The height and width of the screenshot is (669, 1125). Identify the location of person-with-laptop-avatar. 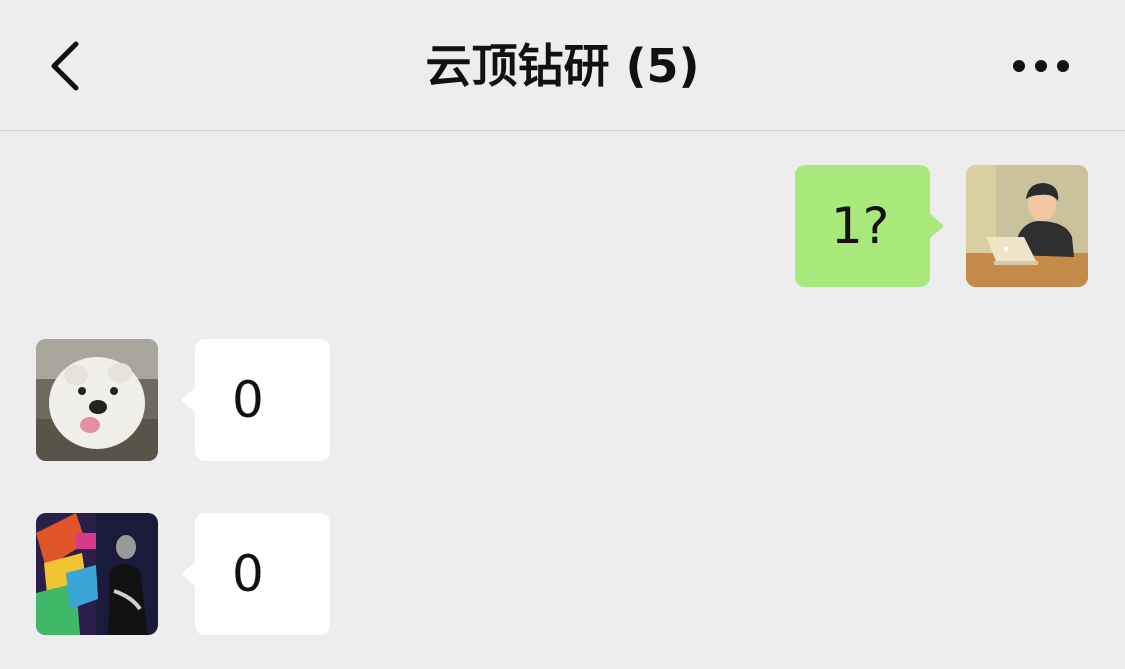
(1027, 226).